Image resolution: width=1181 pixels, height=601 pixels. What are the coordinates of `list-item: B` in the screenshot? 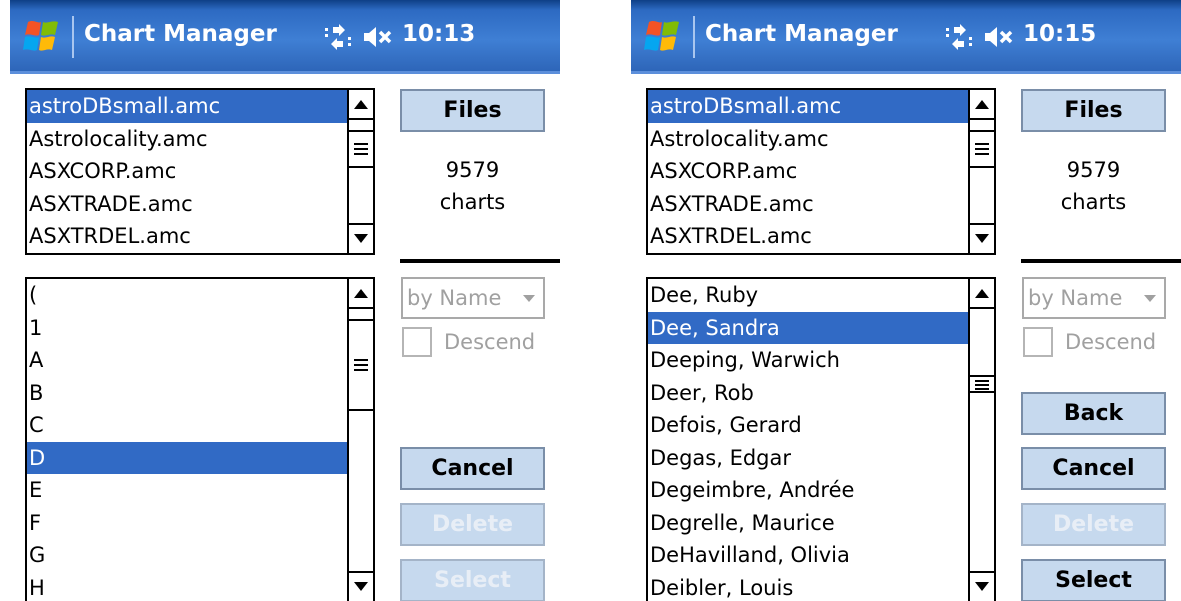 It's located at (187, 393).